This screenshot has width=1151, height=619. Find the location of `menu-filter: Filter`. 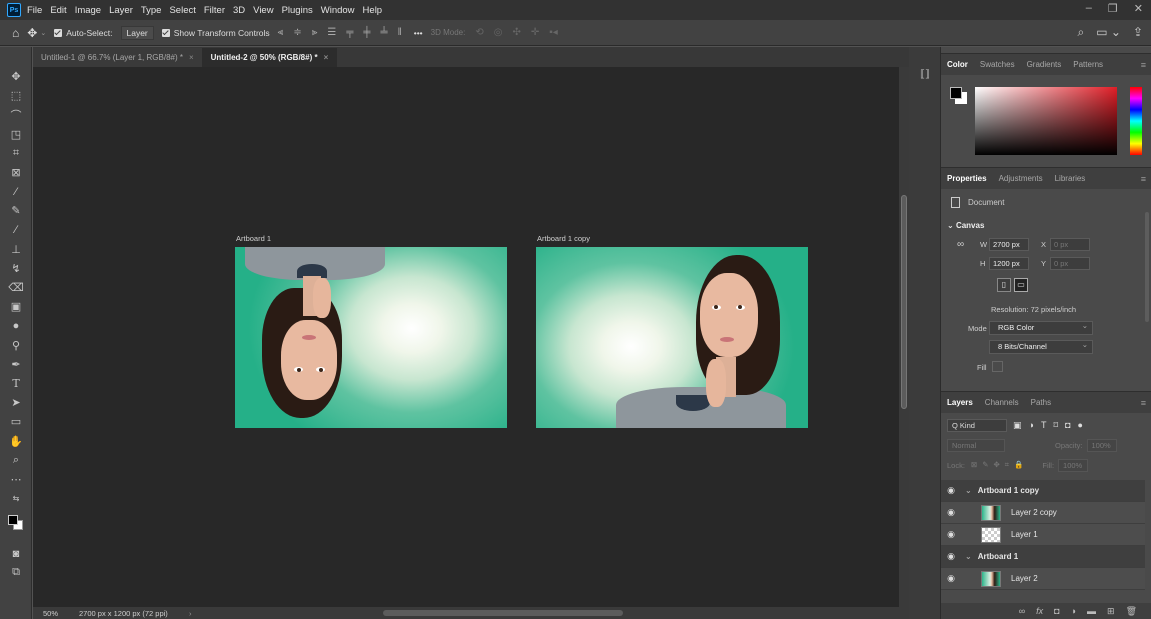

menu-filter: Filter is located at coordinates (214, 10).